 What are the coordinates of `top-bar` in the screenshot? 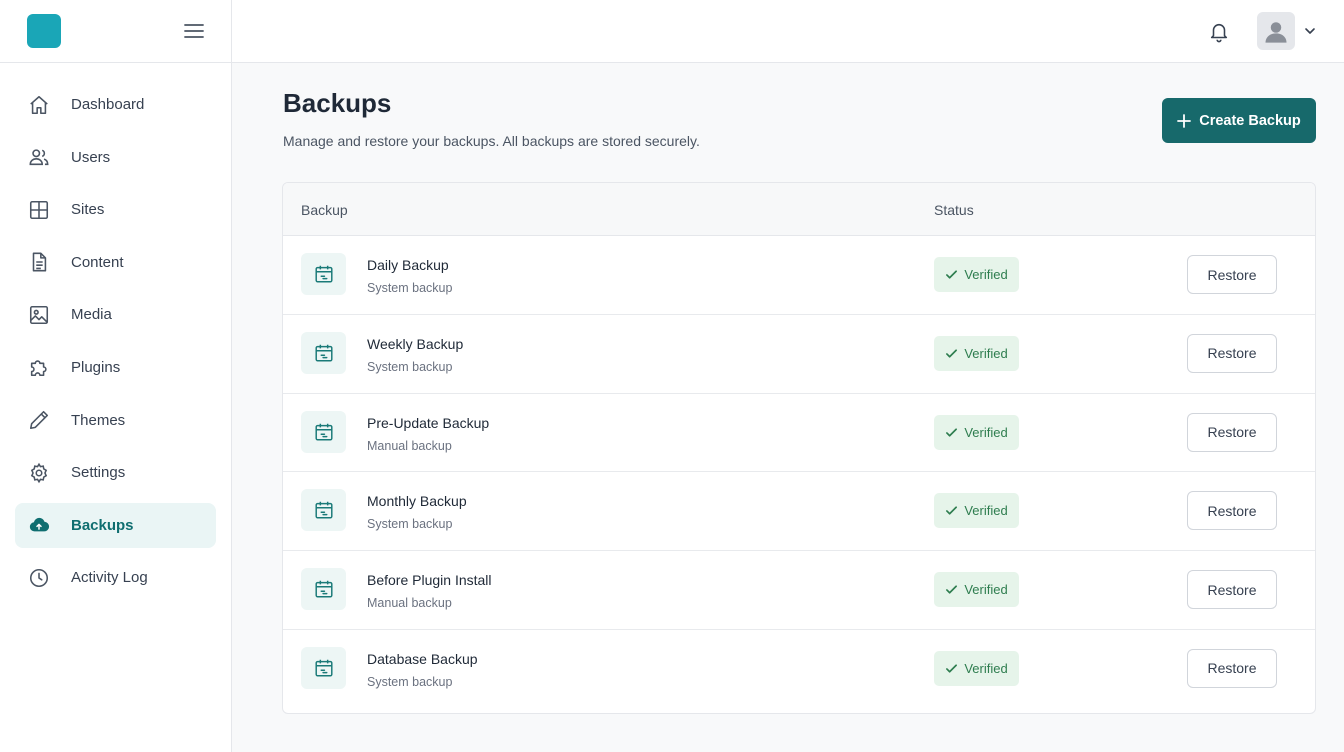 It's located at (788, 31).